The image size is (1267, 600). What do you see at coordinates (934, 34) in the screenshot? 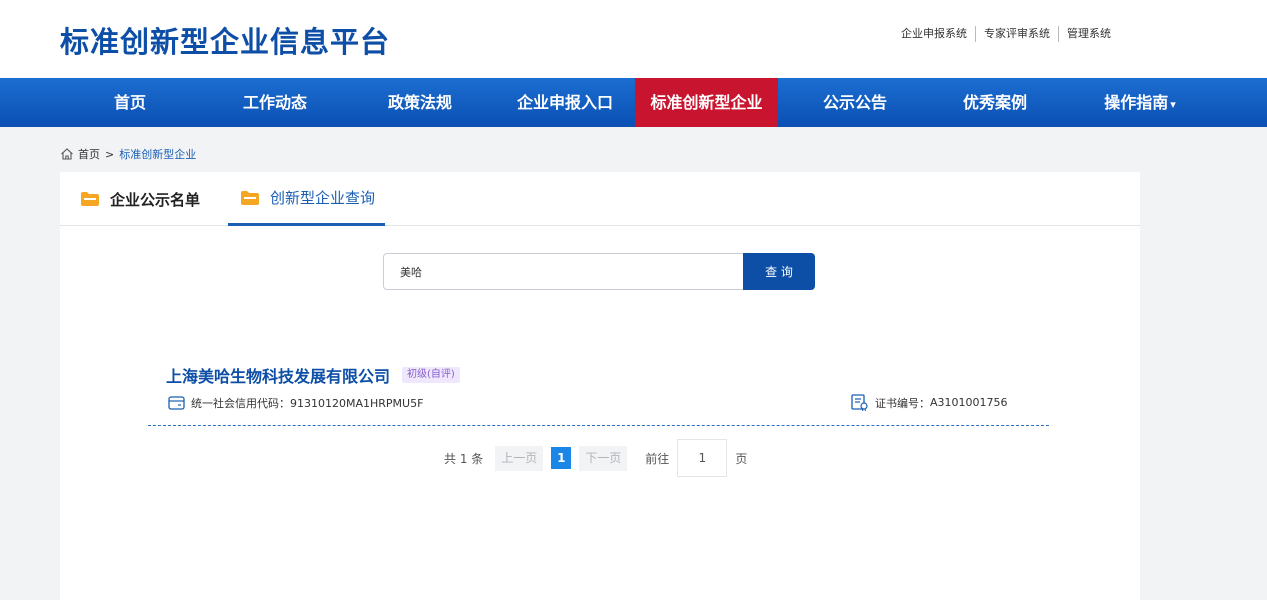
I see `top-link-enterprise-declaration: 企业申报系统` at bounding box center [934, 34].